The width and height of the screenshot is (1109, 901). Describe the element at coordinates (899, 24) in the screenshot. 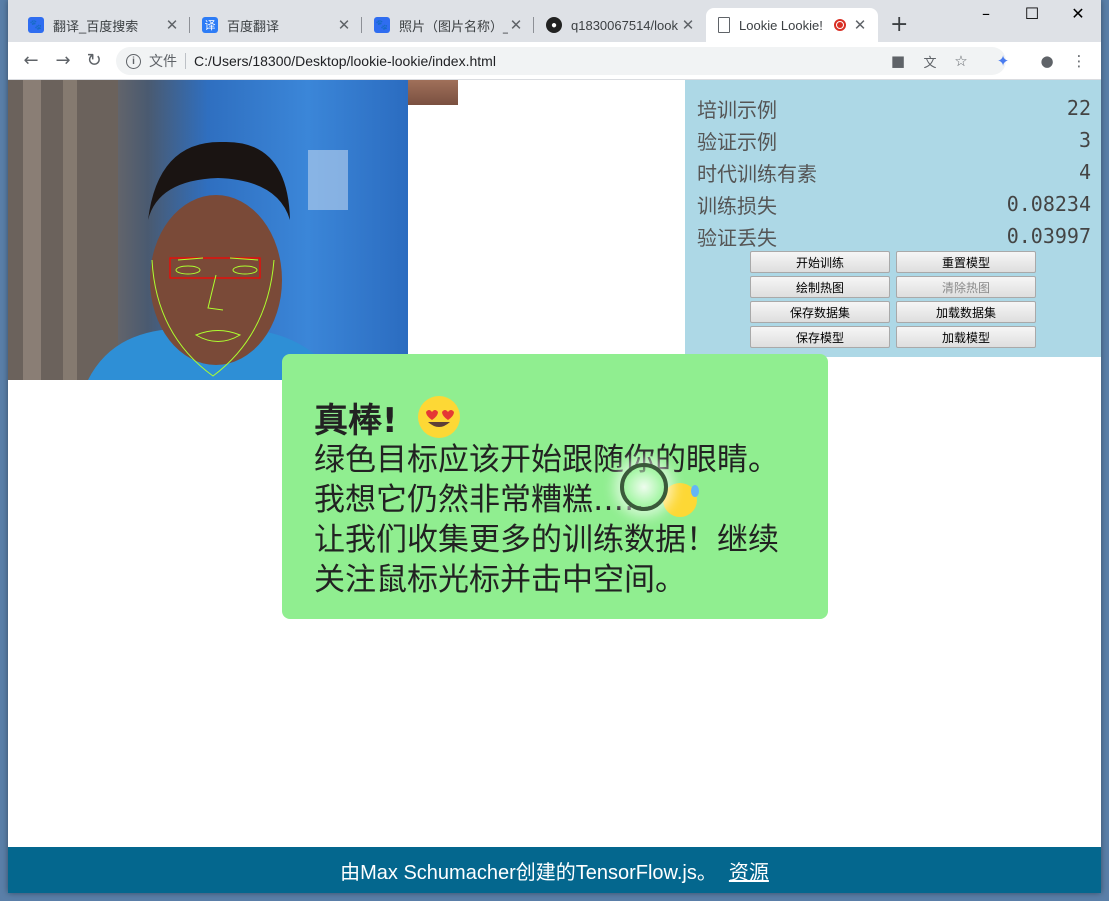

I see `new-tab-icon: +` at that location.